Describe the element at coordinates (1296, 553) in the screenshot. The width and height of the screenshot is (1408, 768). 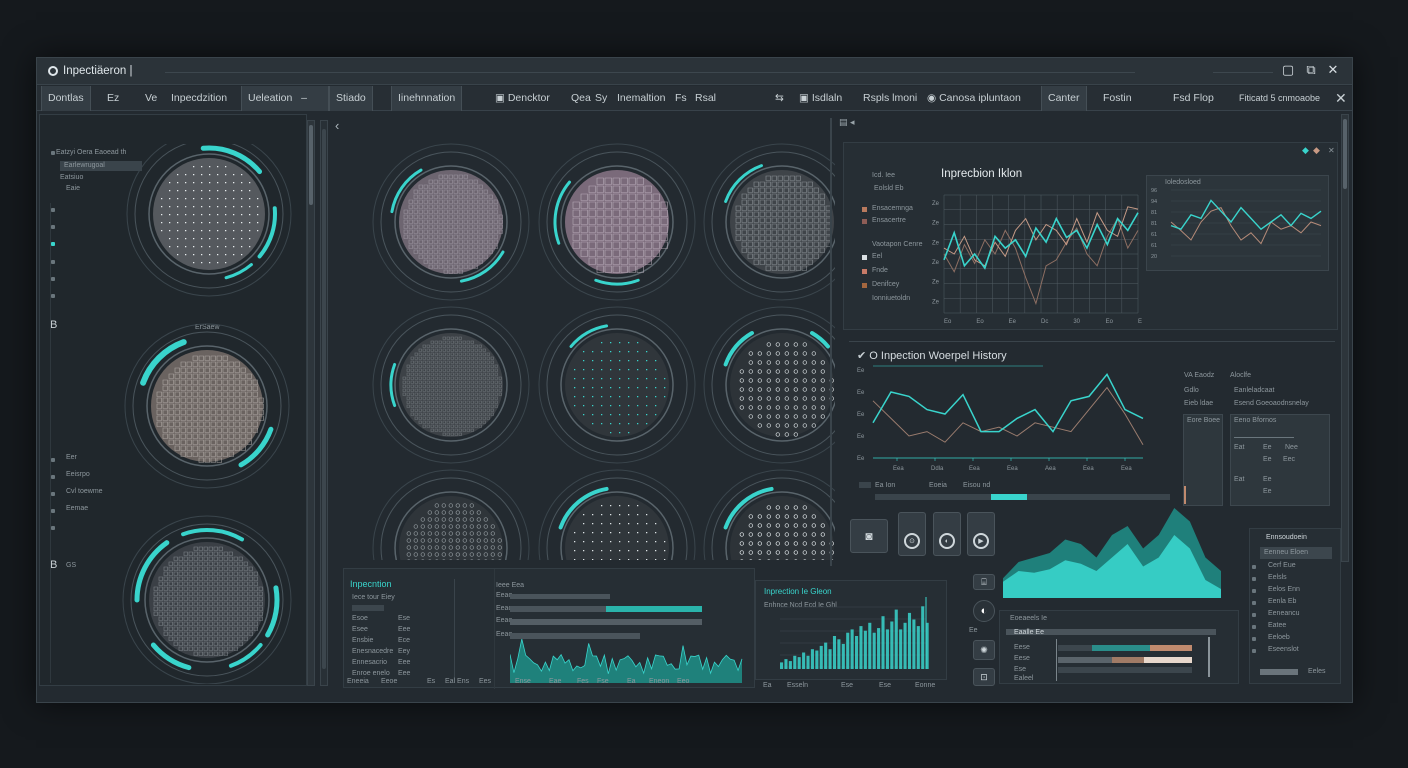
I see `defect-list-header: Eenneu Eloen` at that location.